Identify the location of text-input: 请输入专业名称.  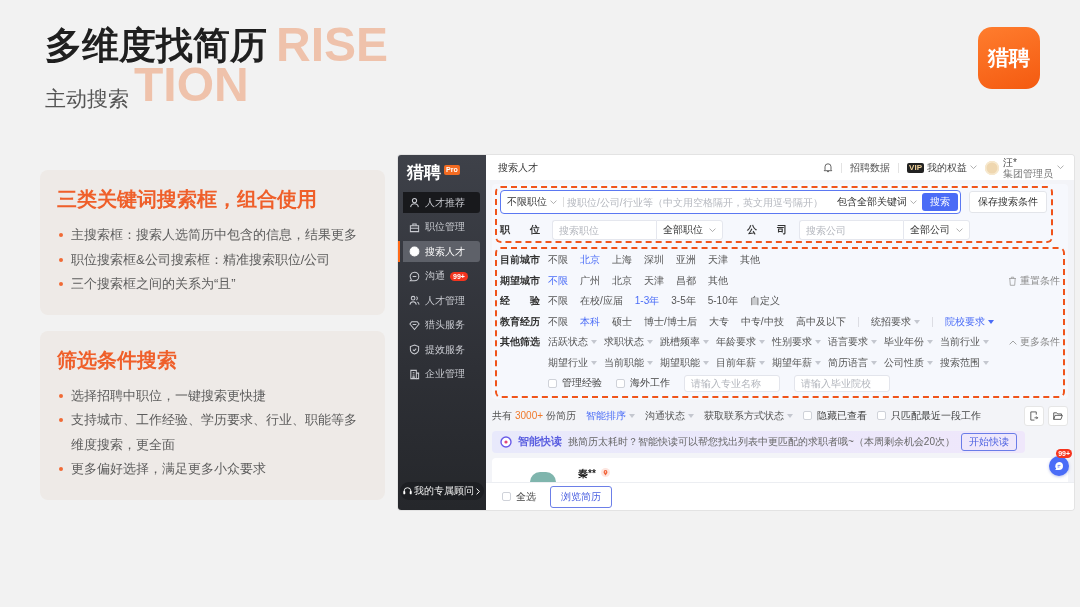
(732, 383).